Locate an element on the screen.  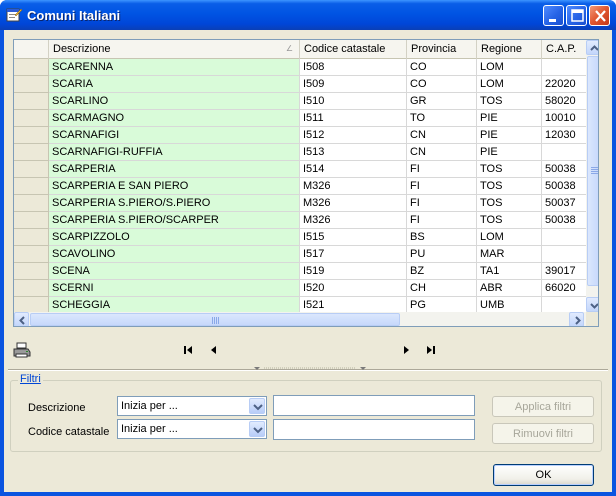
cell-codice-catastale: I510 is located at coordinates (353, 101).